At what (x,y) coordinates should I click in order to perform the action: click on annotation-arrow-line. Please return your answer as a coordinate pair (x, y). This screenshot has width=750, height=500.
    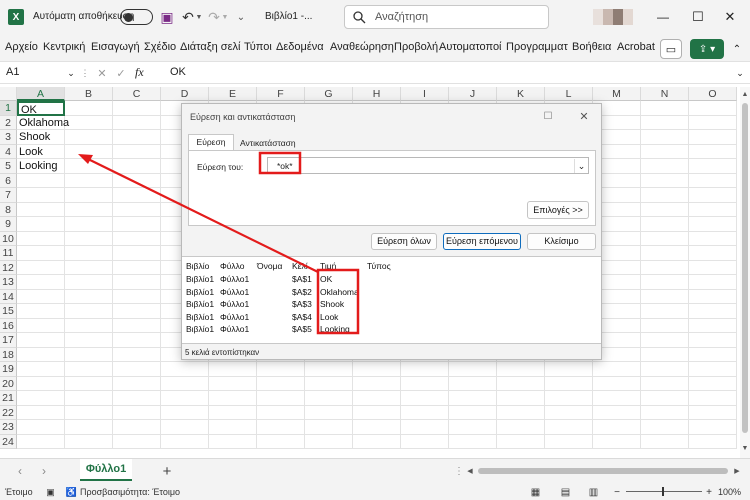
    Looking at the image, I should click on (202, 215).